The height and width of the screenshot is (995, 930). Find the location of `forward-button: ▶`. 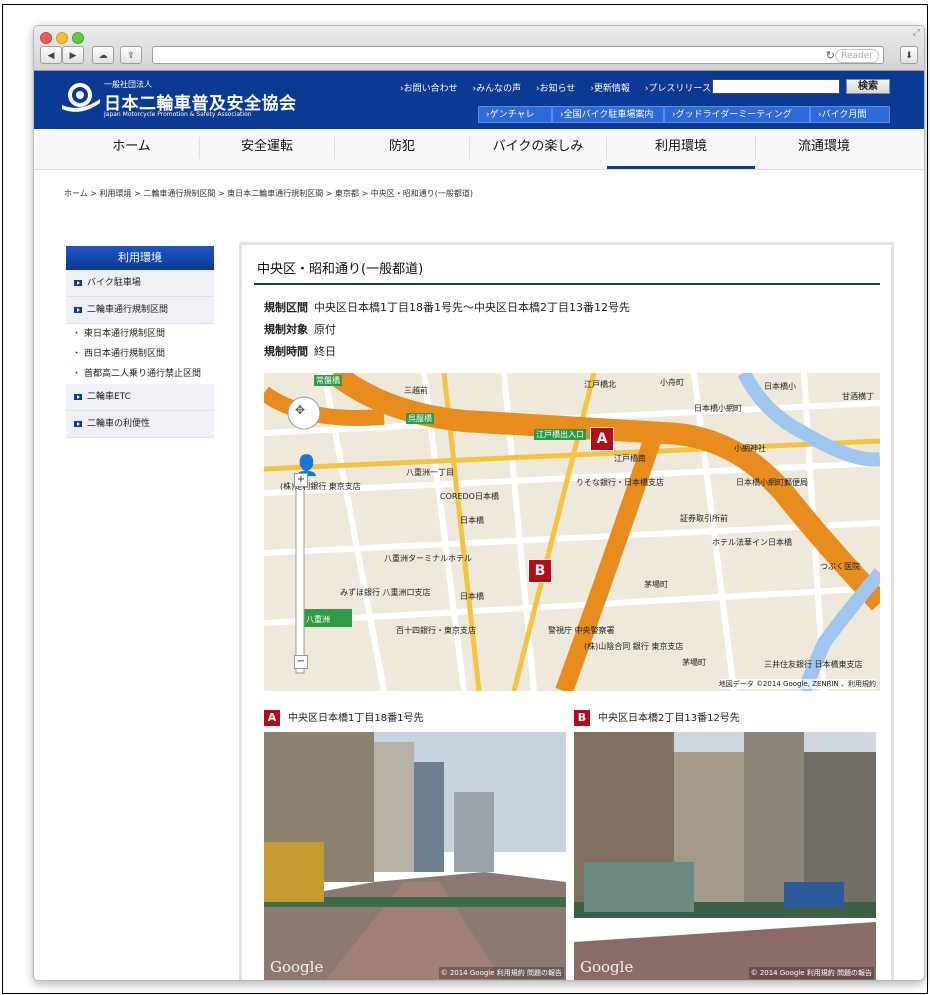

forward-button: ▶ is located at coordinates (73, 55).